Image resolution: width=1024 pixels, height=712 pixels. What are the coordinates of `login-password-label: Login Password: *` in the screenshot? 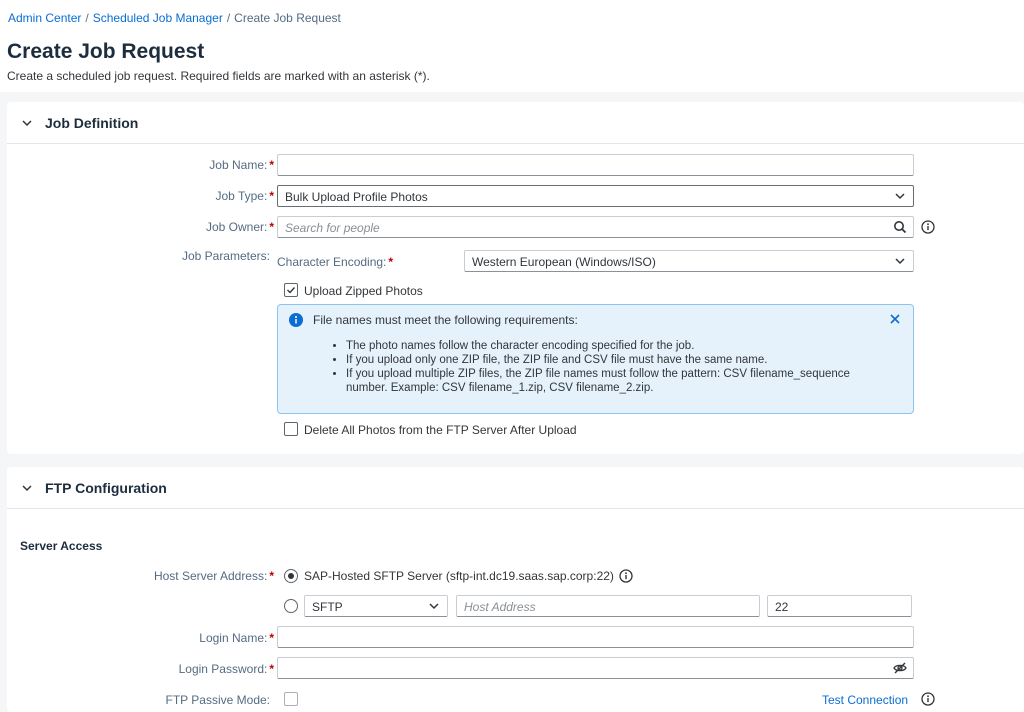 It's located at (212, 669).